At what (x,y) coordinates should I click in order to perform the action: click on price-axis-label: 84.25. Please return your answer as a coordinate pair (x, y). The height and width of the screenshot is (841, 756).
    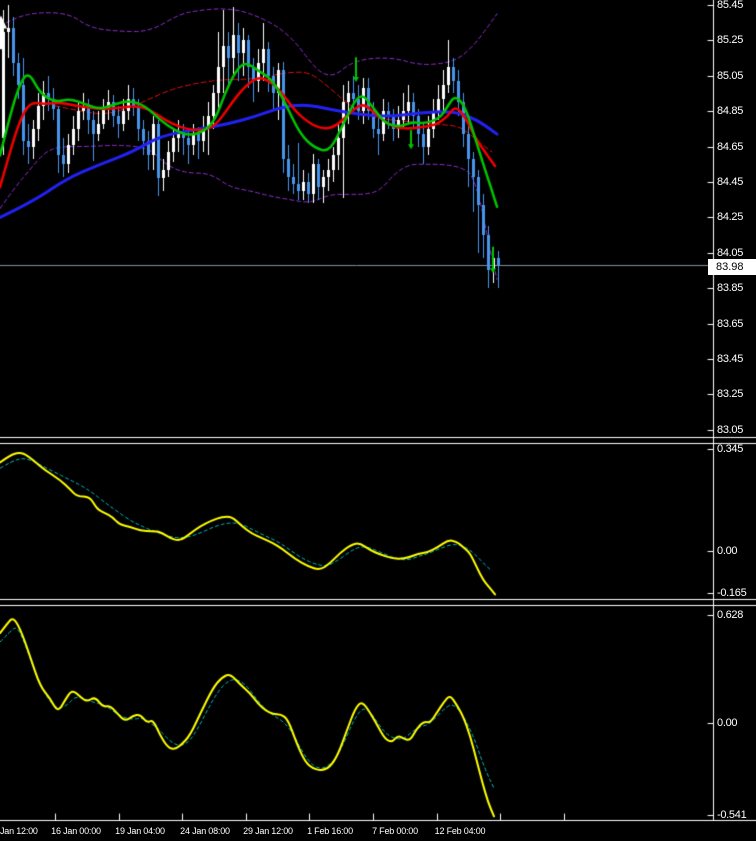
    Looking at the image, I should click on (730, 217).